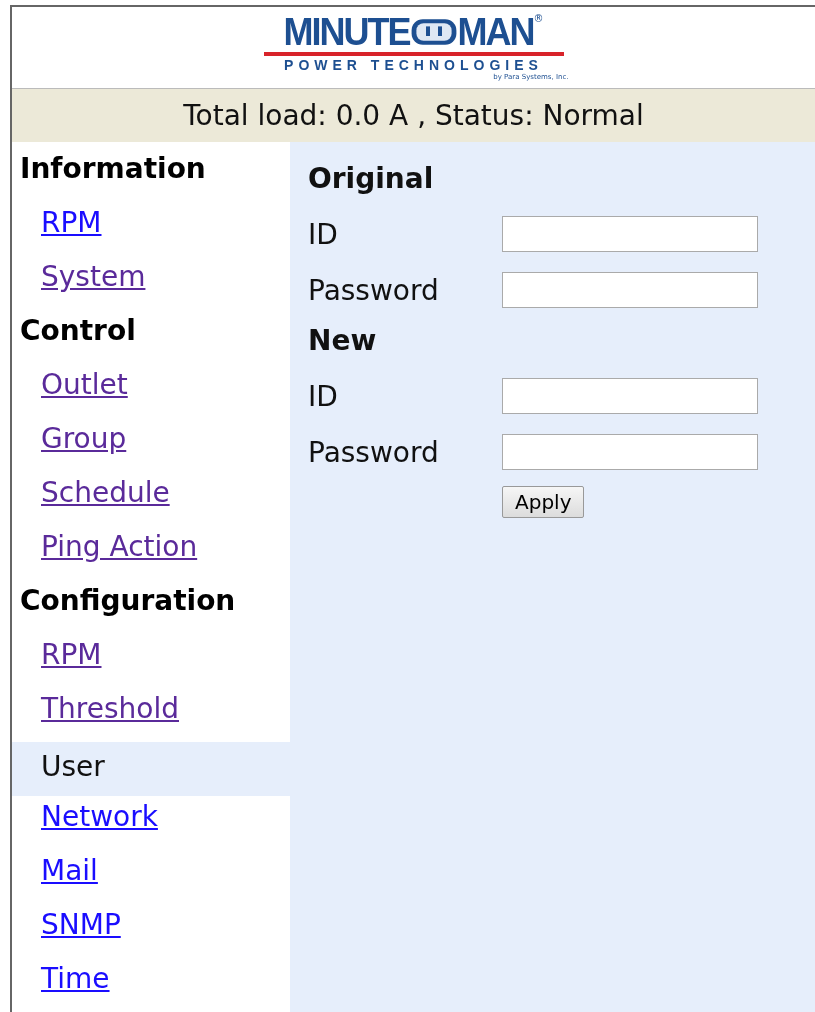 Image resolution: width=815 pixels, height=1012 pixels. What do you see at coordinates (413, 65) in the screenshot?
I see `logo-tagline: POWER TECHNOLOGIES` at bounding box center [413, 65].